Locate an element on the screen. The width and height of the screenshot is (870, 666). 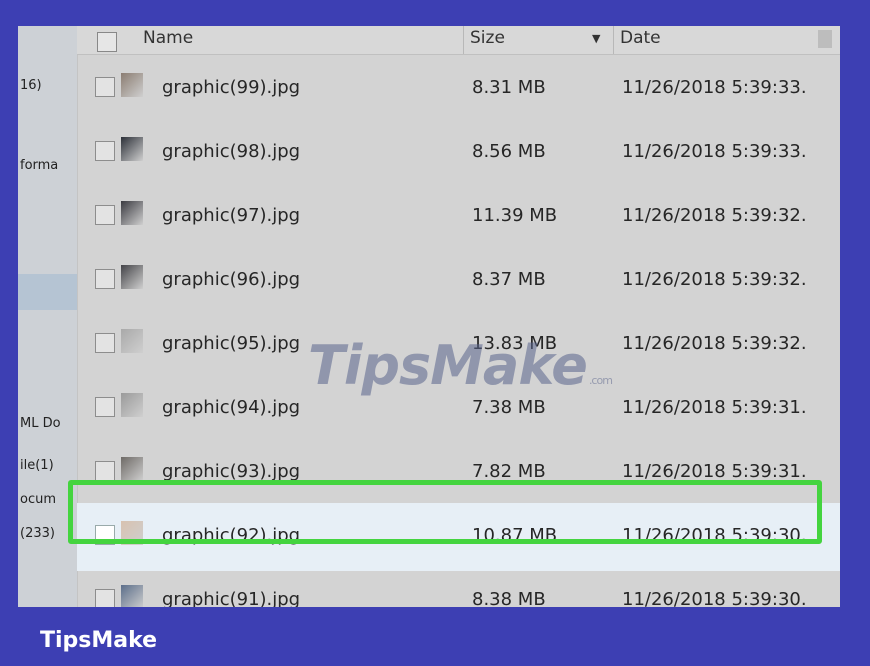
file-name: graphic(91).jpg is located at coordinates (231, 598).